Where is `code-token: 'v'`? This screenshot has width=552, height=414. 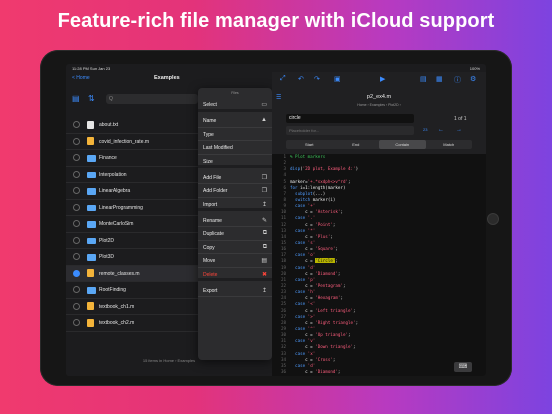
code-token: 'v' is located at coordinates (311, 341).